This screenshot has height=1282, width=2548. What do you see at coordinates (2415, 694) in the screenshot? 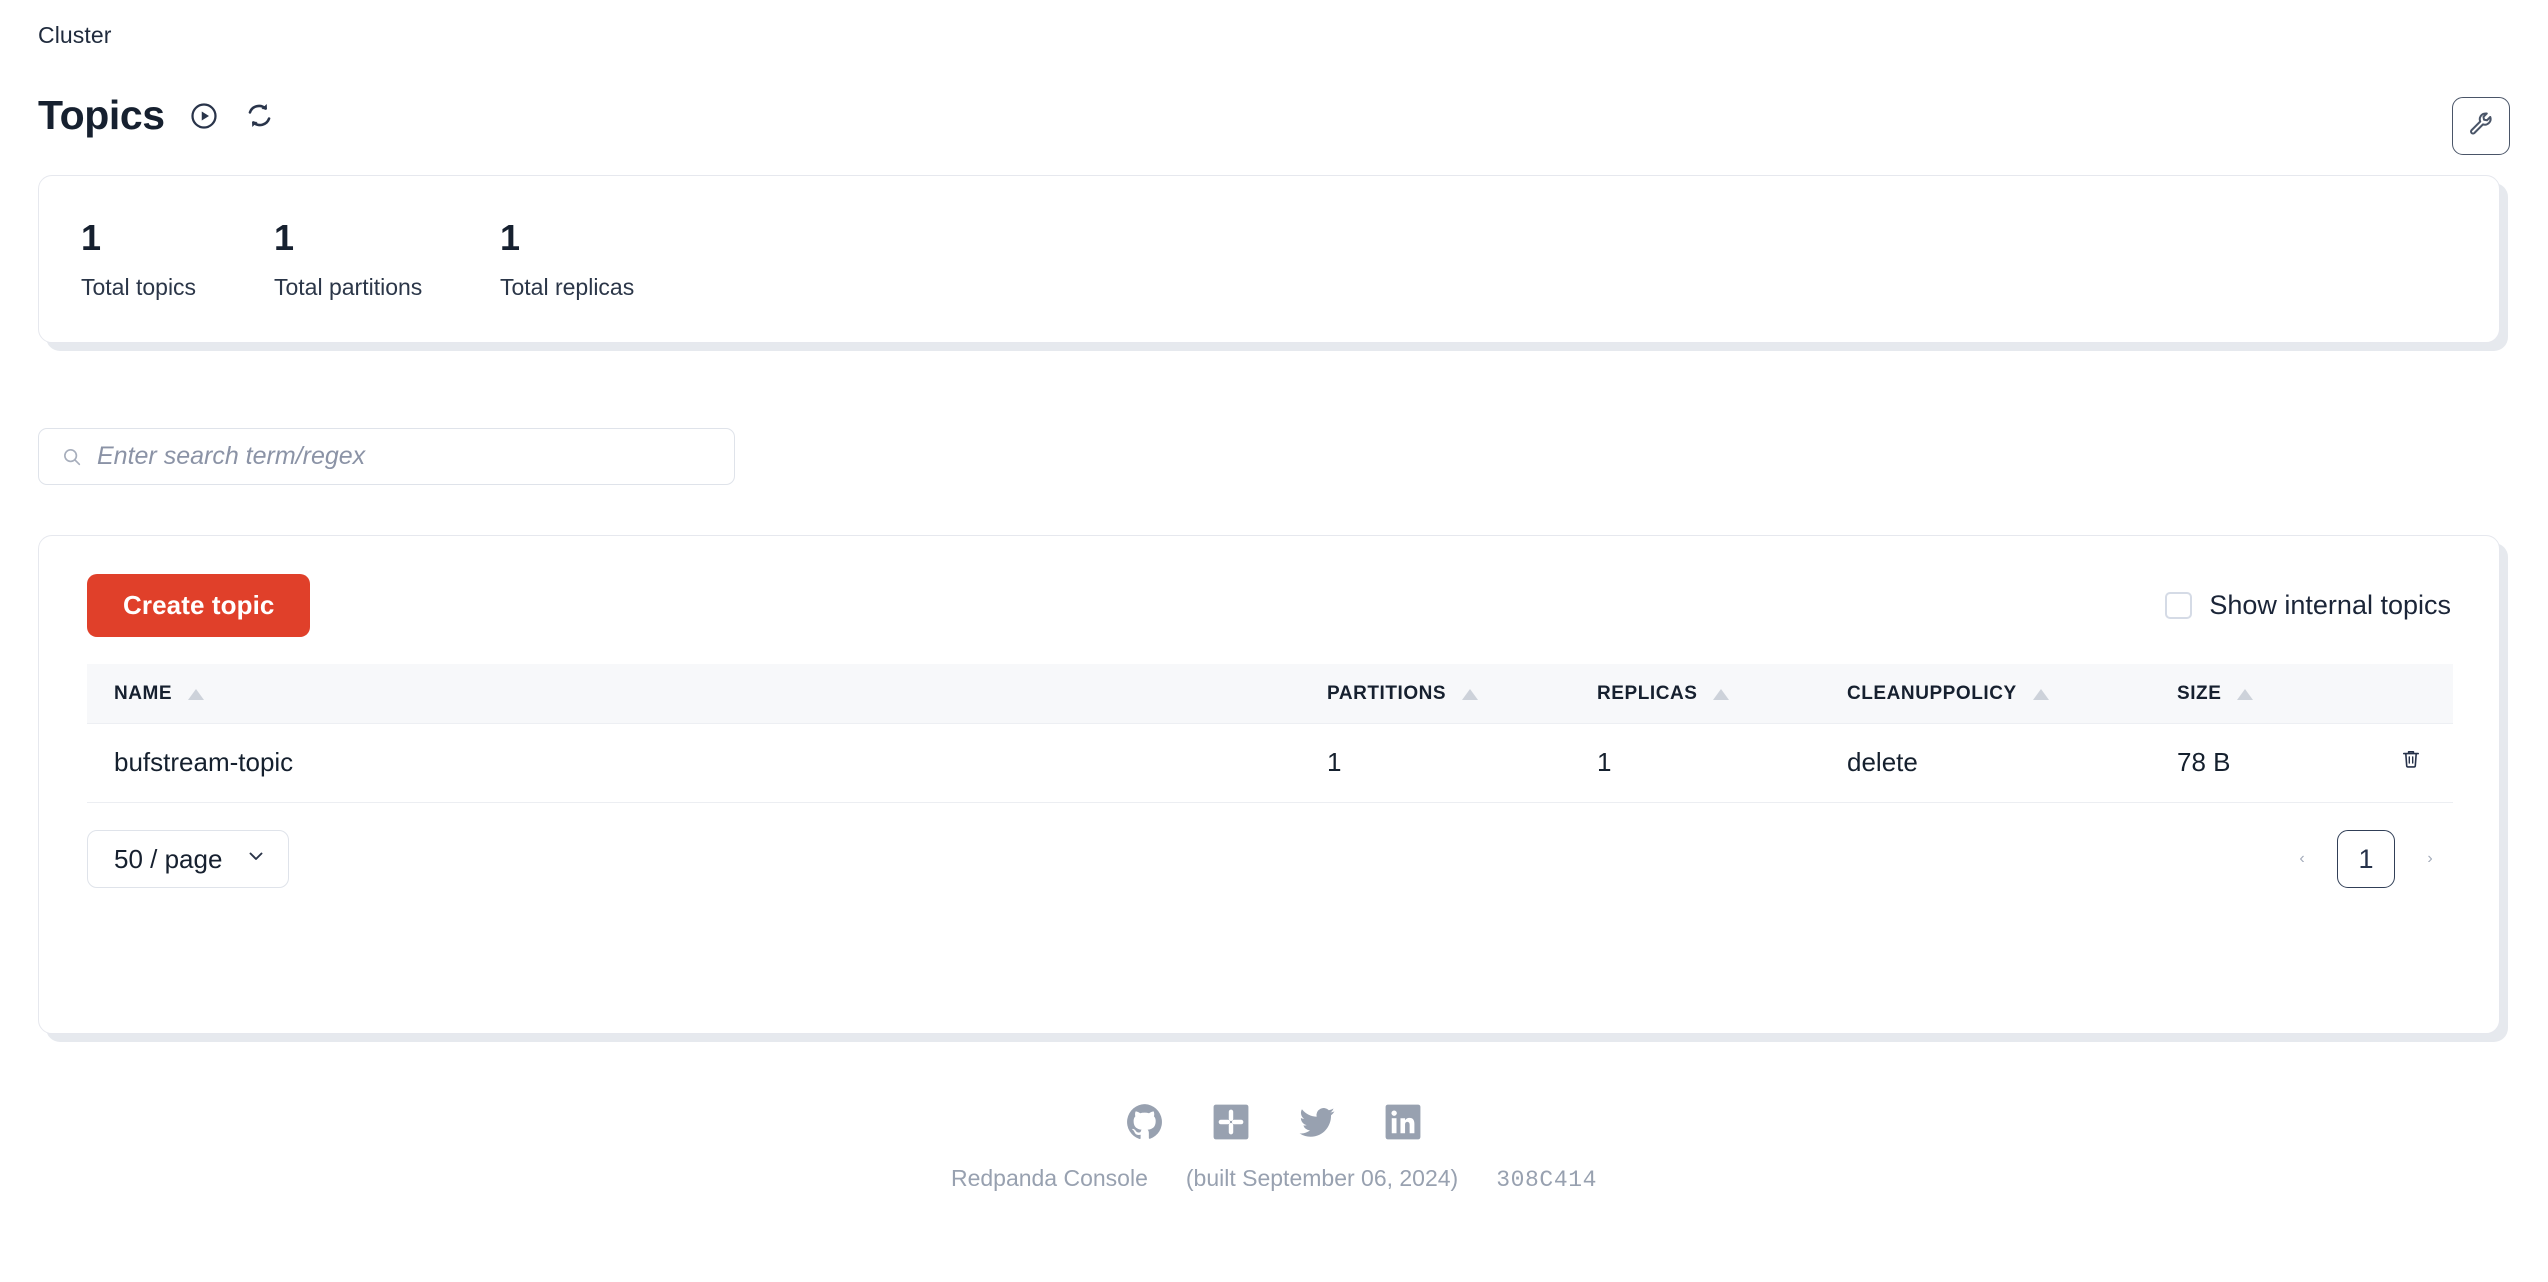
I see `column-header-actions` at bounding box center [2415, 694].